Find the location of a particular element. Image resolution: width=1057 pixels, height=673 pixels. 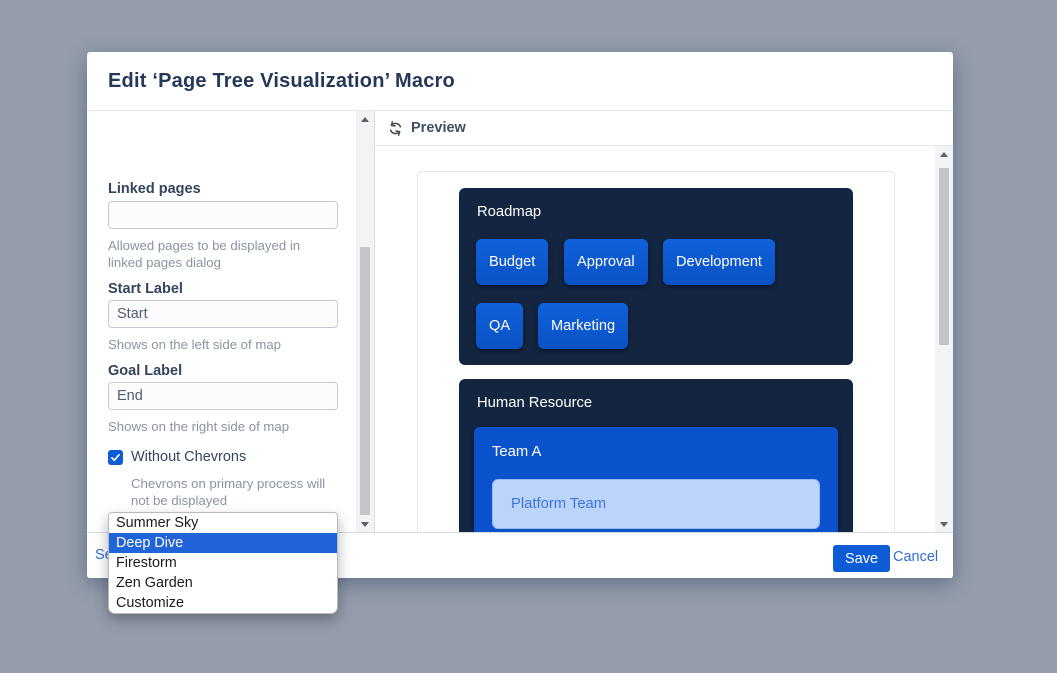

goal-label-input is located at coordinates (223, 396).